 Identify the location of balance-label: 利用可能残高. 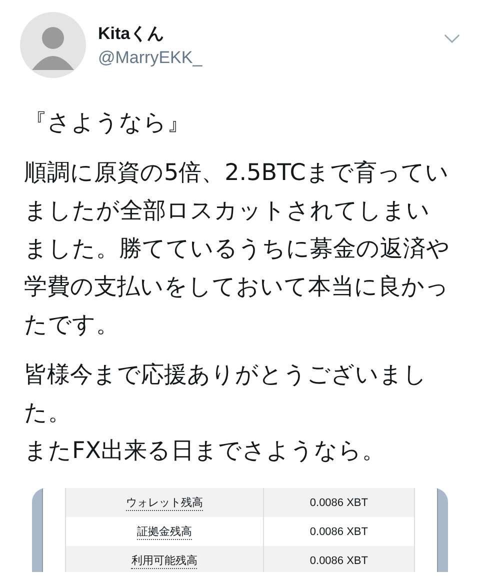
(164, 561).